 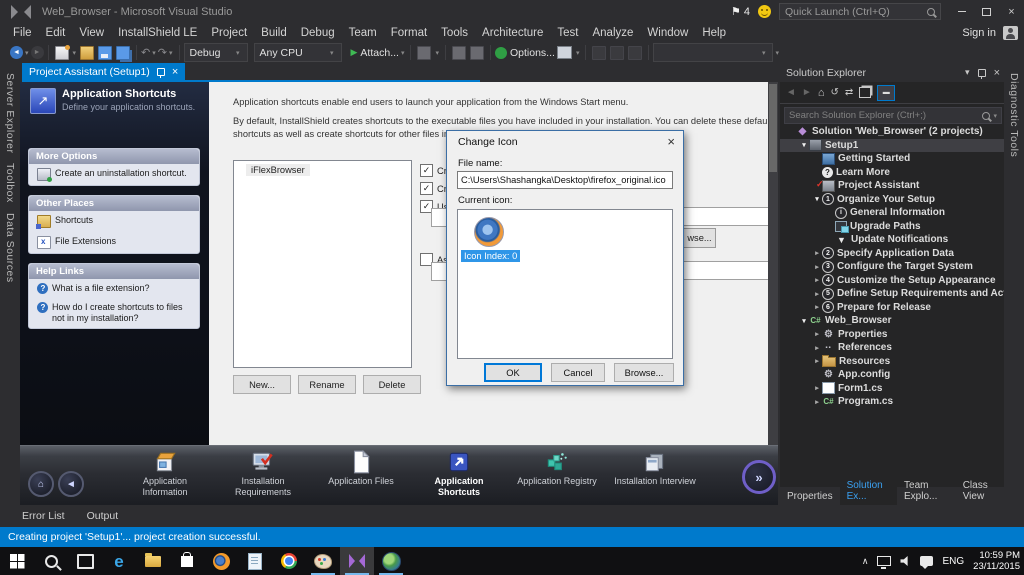 What do you see at coordinates (893, 402) in the screenshot?
I see `tree-item-program-cs: ▸ C# Program.cs` at bounding box center [893, 402].